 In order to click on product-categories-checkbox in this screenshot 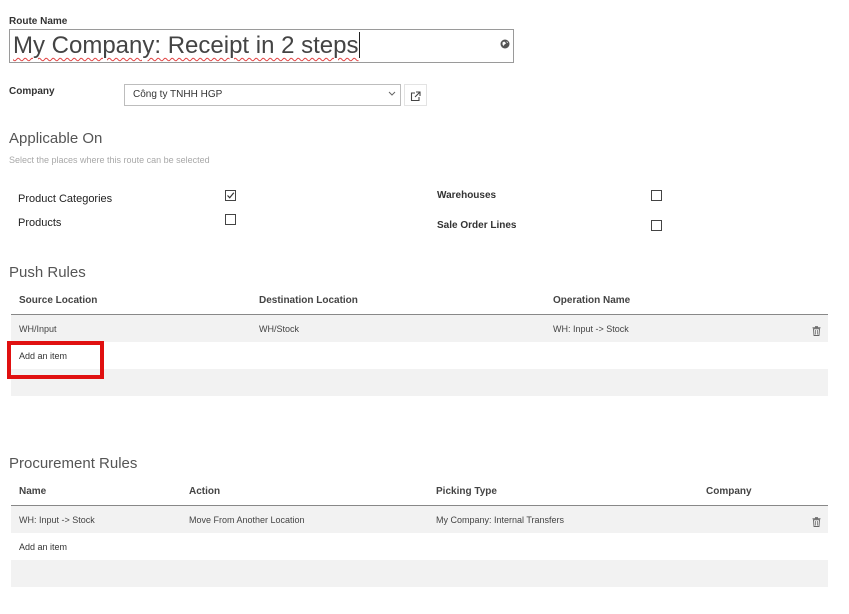, I will do `click(230, 195)`.